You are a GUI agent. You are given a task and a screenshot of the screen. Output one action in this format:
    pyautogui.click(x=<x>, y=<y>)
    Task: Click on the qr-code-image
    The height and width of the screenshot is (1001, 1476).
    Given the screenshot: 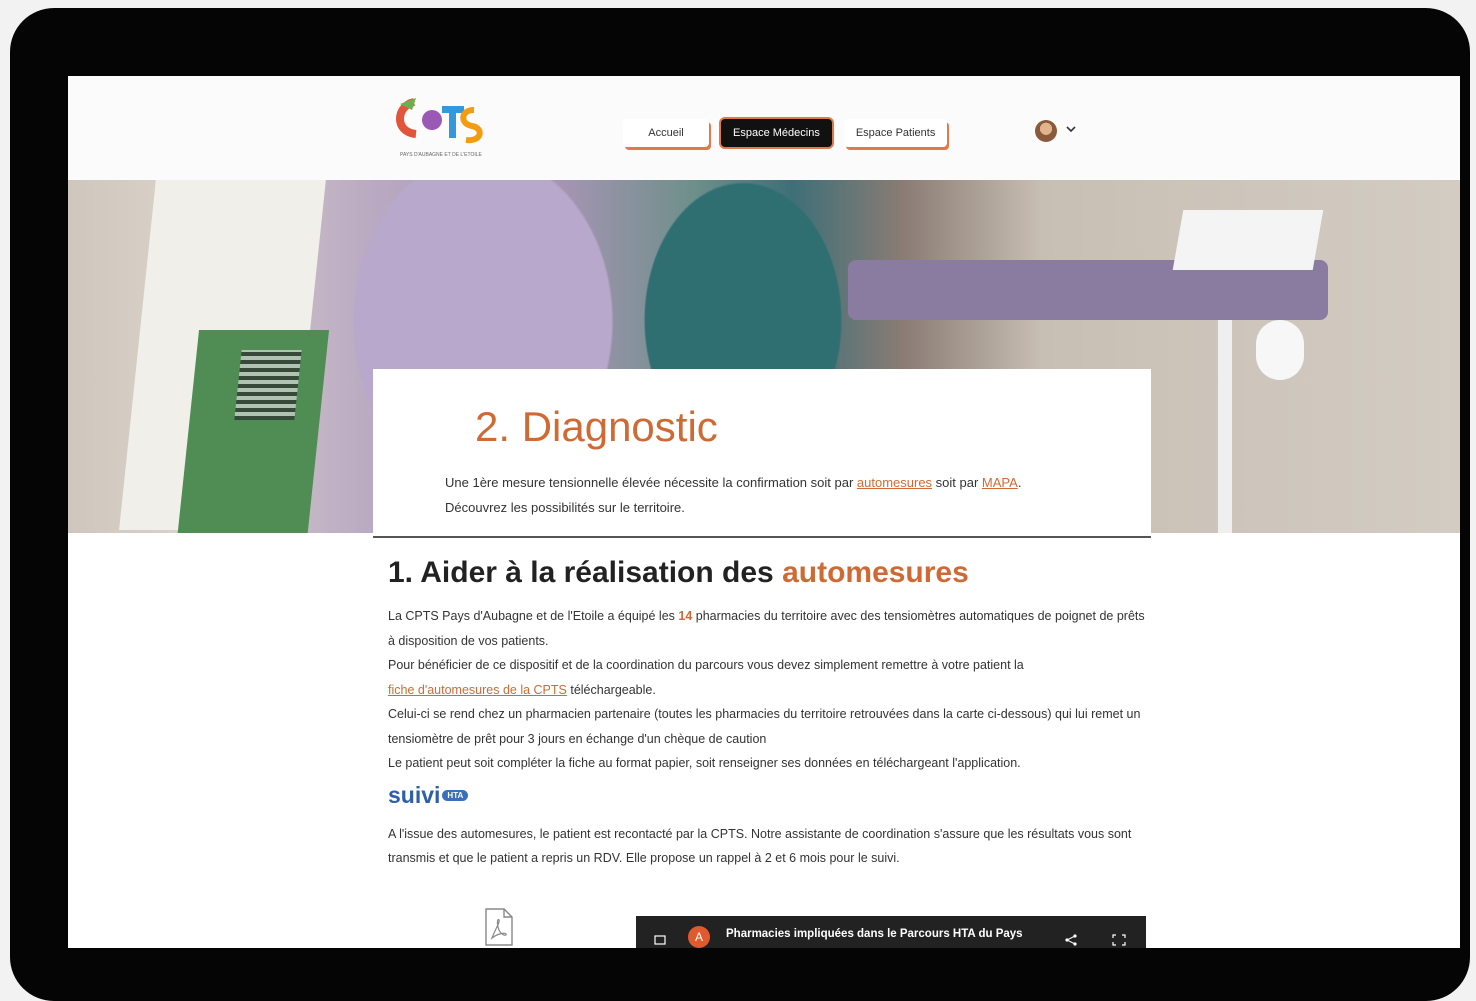 What is the action you would take?
    pyautogui.click(x=268, y=385)
    